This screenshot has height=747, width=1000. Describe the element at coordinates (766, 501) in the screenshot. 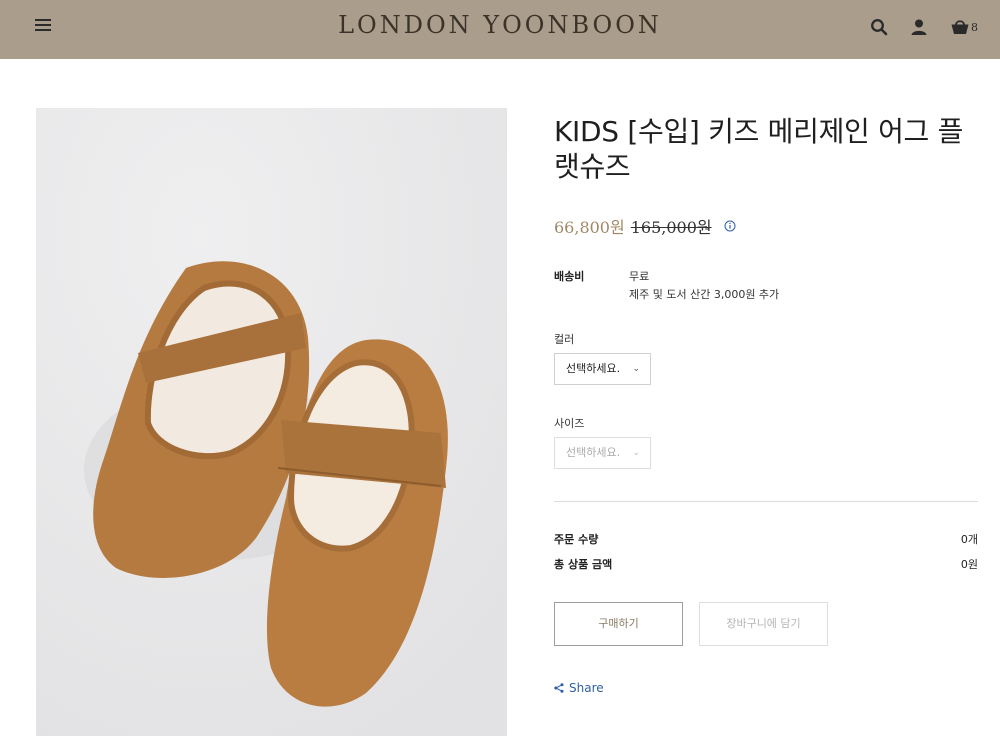

I see `divider` at that location.